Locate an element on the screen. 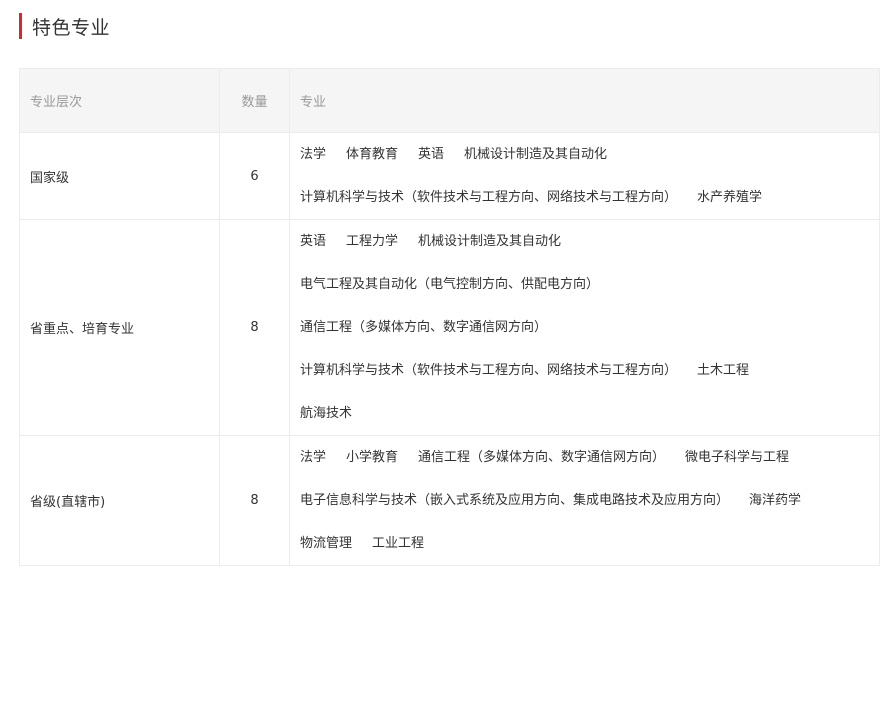  major-item: 电子信息科学与技术（嵌入式系统及应用方向、集成电路技术及应用方向） is located at coordinates (515, 500).